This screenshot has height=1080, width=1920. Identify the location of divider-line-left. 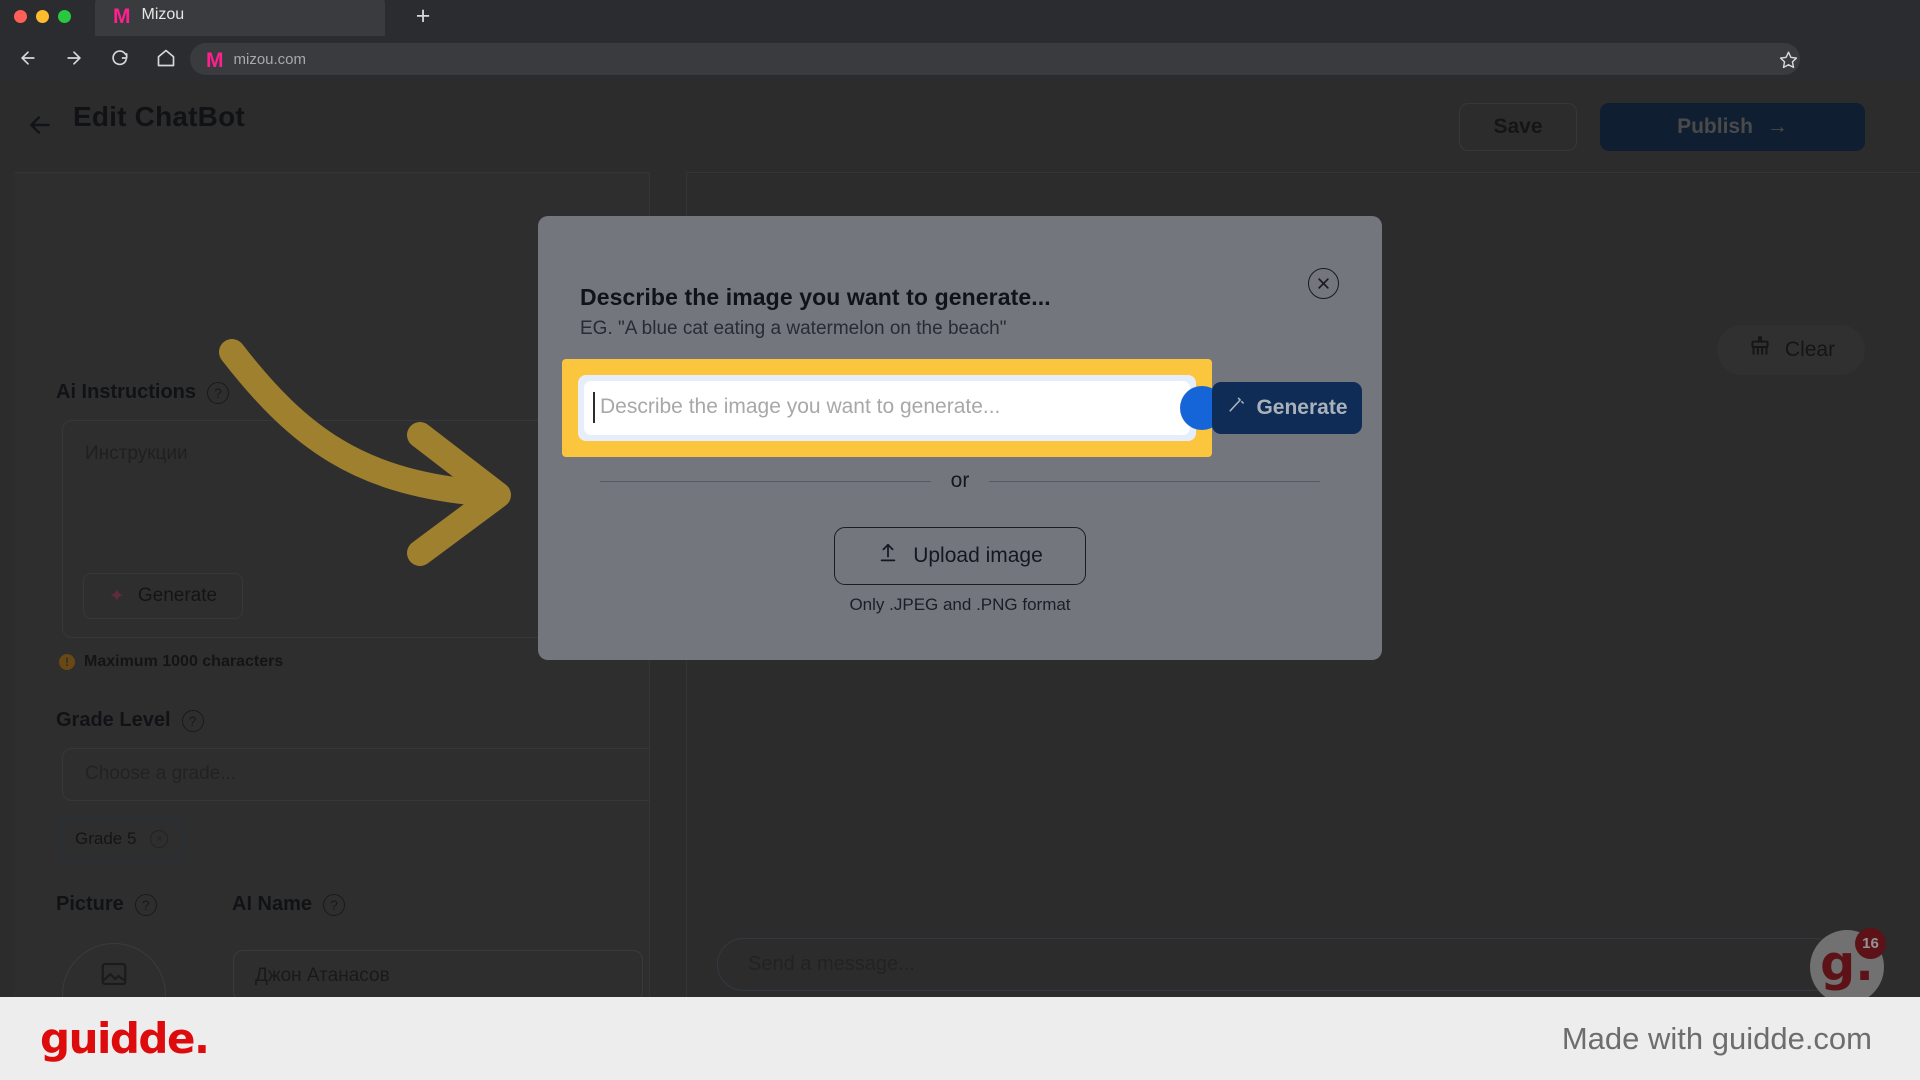
(765, 481).